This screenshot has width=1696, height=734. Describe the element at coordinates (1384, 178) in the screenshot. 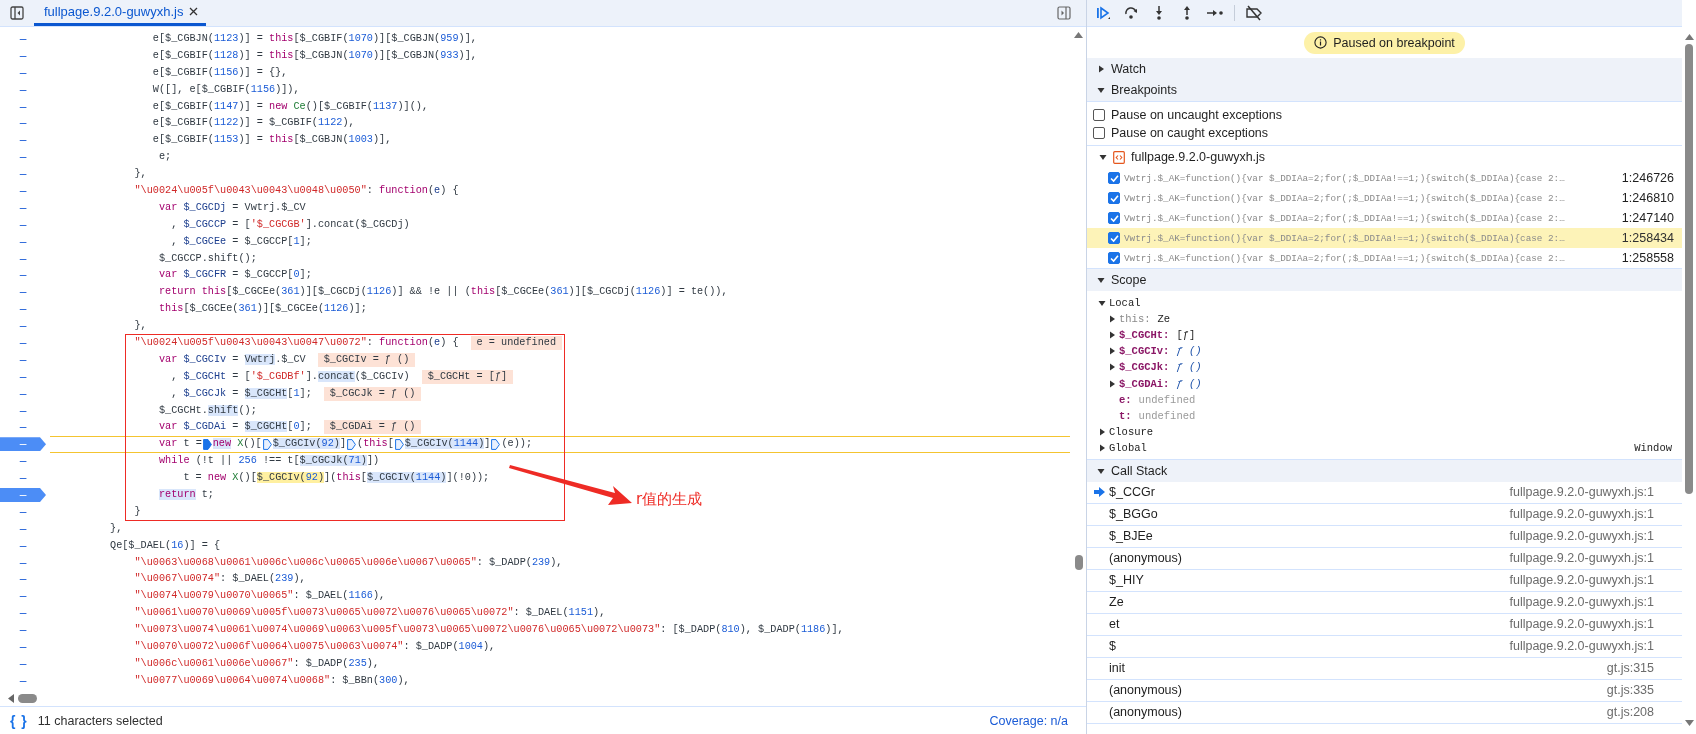

I see `breakpoint-item: Vwtrj.$_AK=function(){var $_DDIAa=2;for(;$_DDIAa!==1;){switch($_DDIAa){case 2:… 1:246726` at that location.